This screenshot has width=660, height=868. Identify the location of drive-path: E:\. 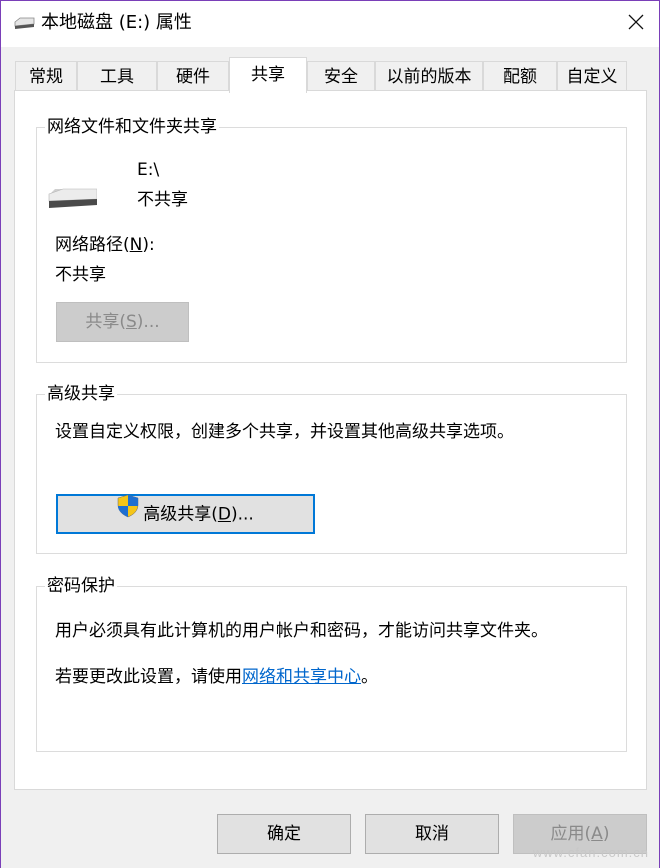
(148, 170).